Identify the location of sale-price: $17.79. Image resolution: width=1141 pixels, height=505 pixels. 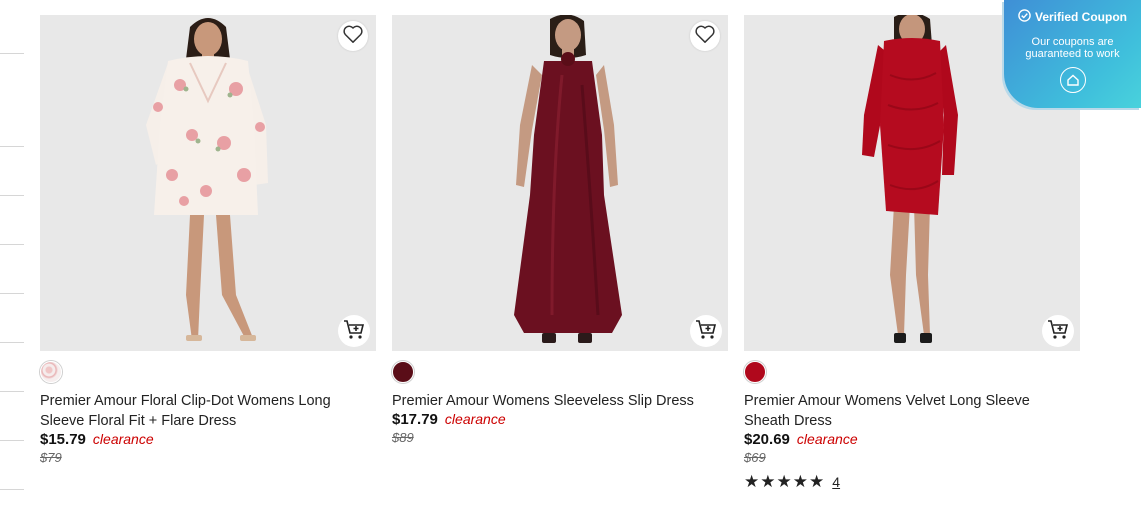
(415, 419).